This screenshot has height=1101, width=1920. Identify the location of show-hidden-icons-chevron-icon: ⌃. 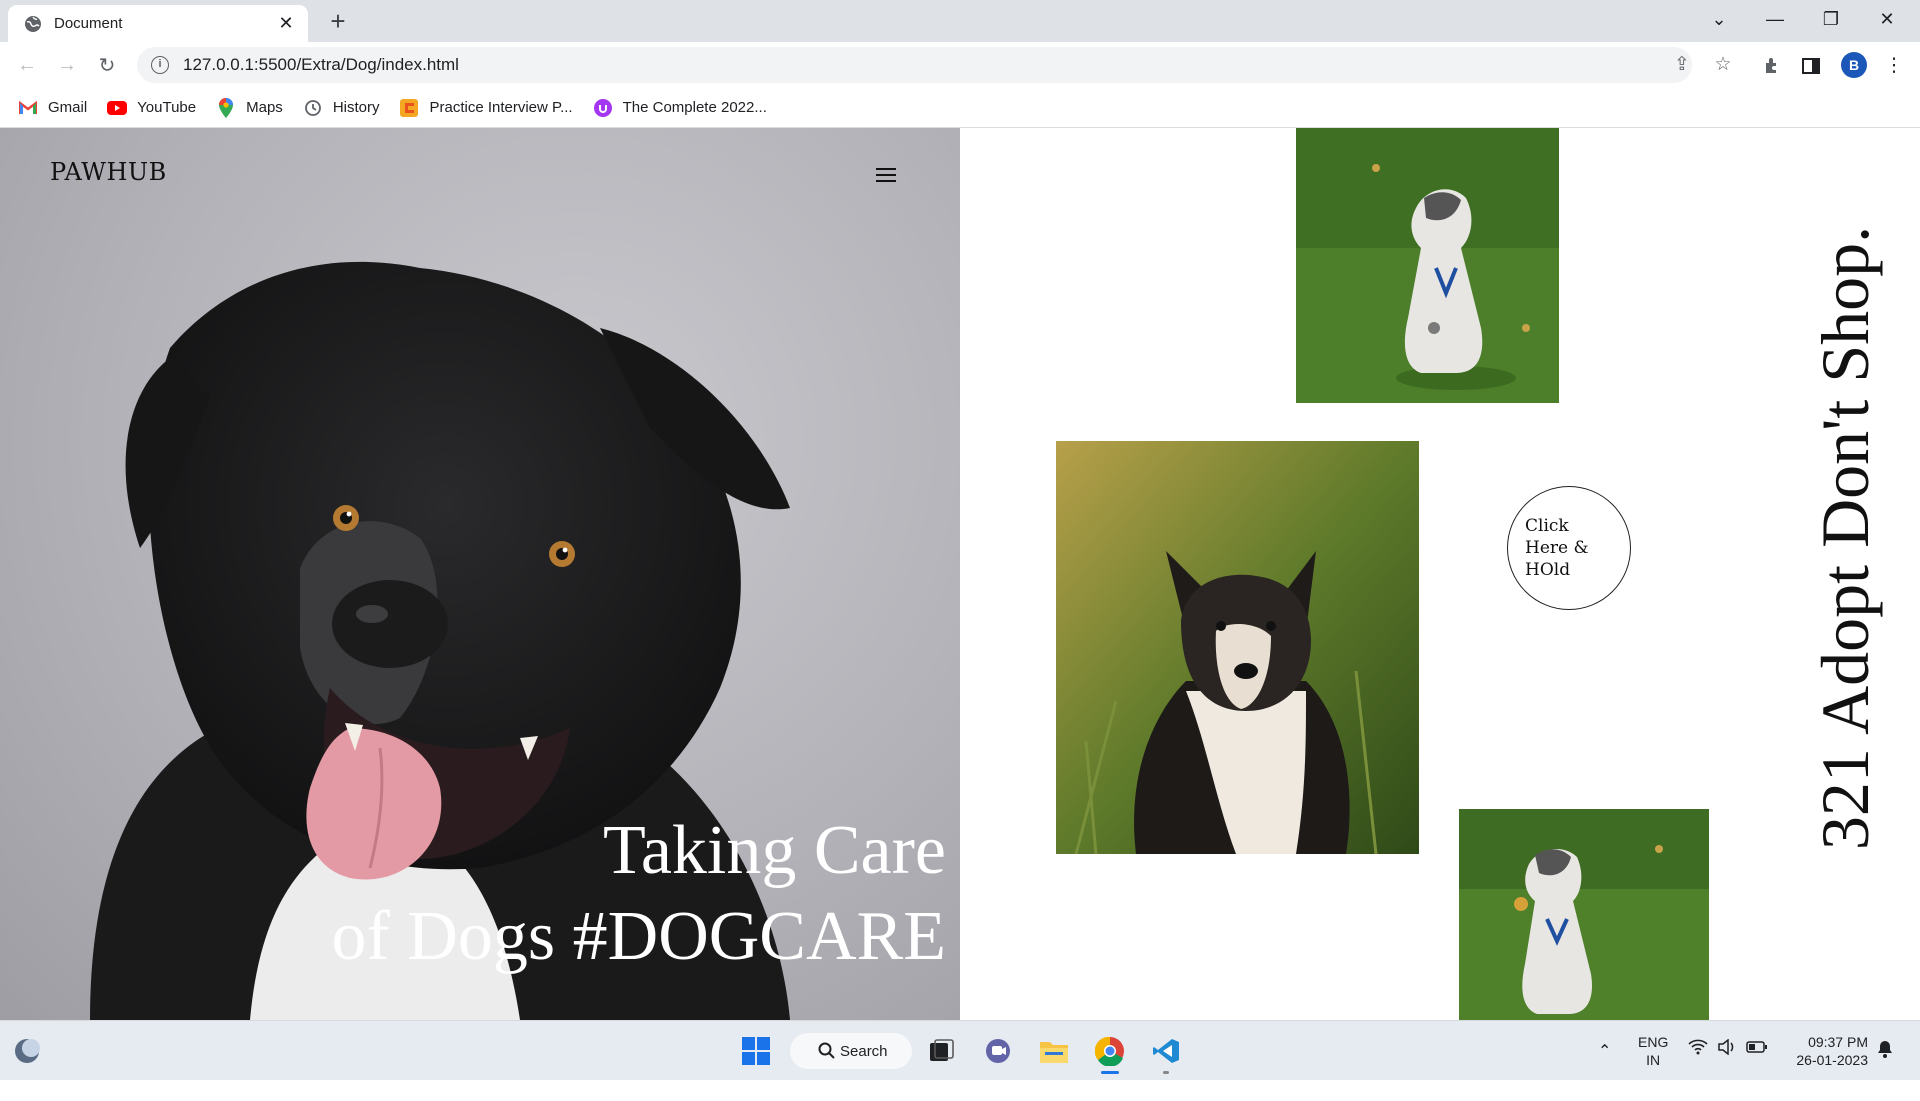
(1604, 1071).